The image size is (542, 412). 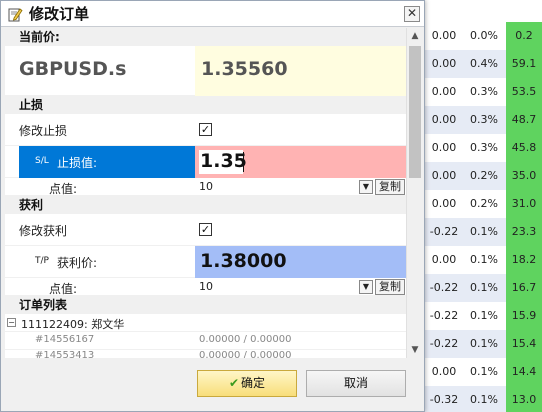 What do you see at coordinates (245, 339) in the screenshot?
I see `order-sl-tp: 0.00000 / 0.00000` at bounding box center [245, 339].